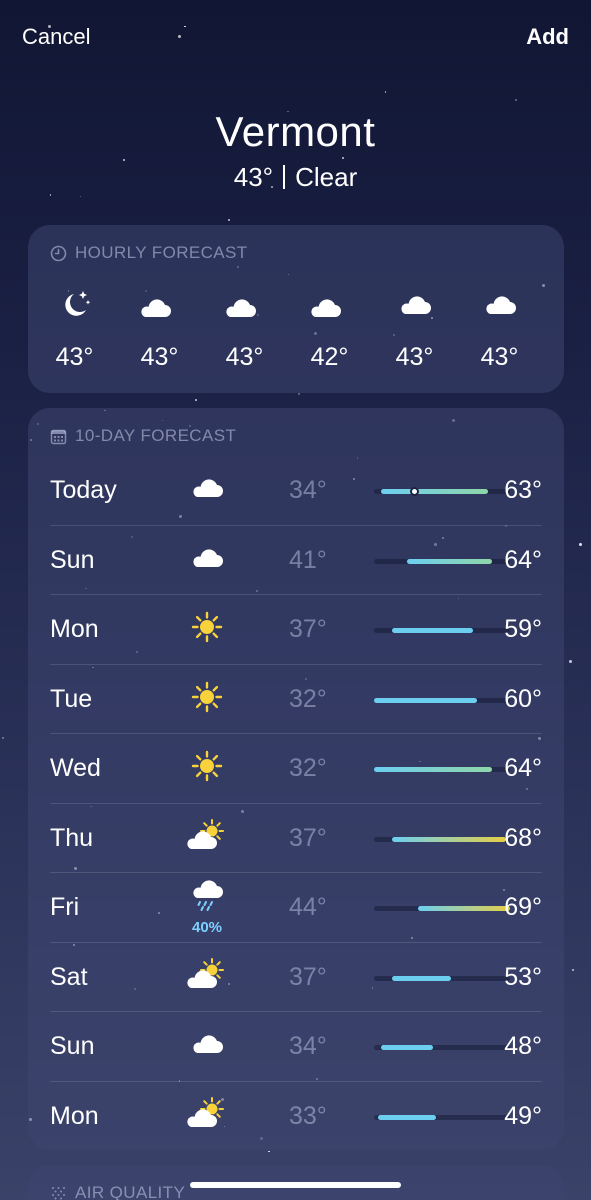 The height and width of the screenshot is (1200, 591). Describe the element at coordinates (329, 329) in the screenshot. I see `hour-item: 42°` at that location.